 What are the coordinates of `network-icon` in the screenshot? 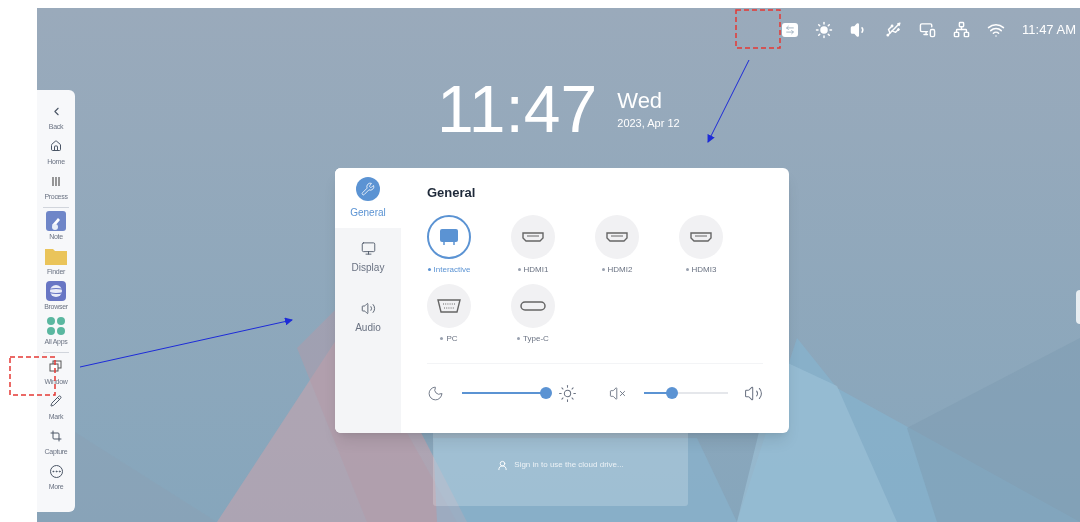 It's located at (962, 30).